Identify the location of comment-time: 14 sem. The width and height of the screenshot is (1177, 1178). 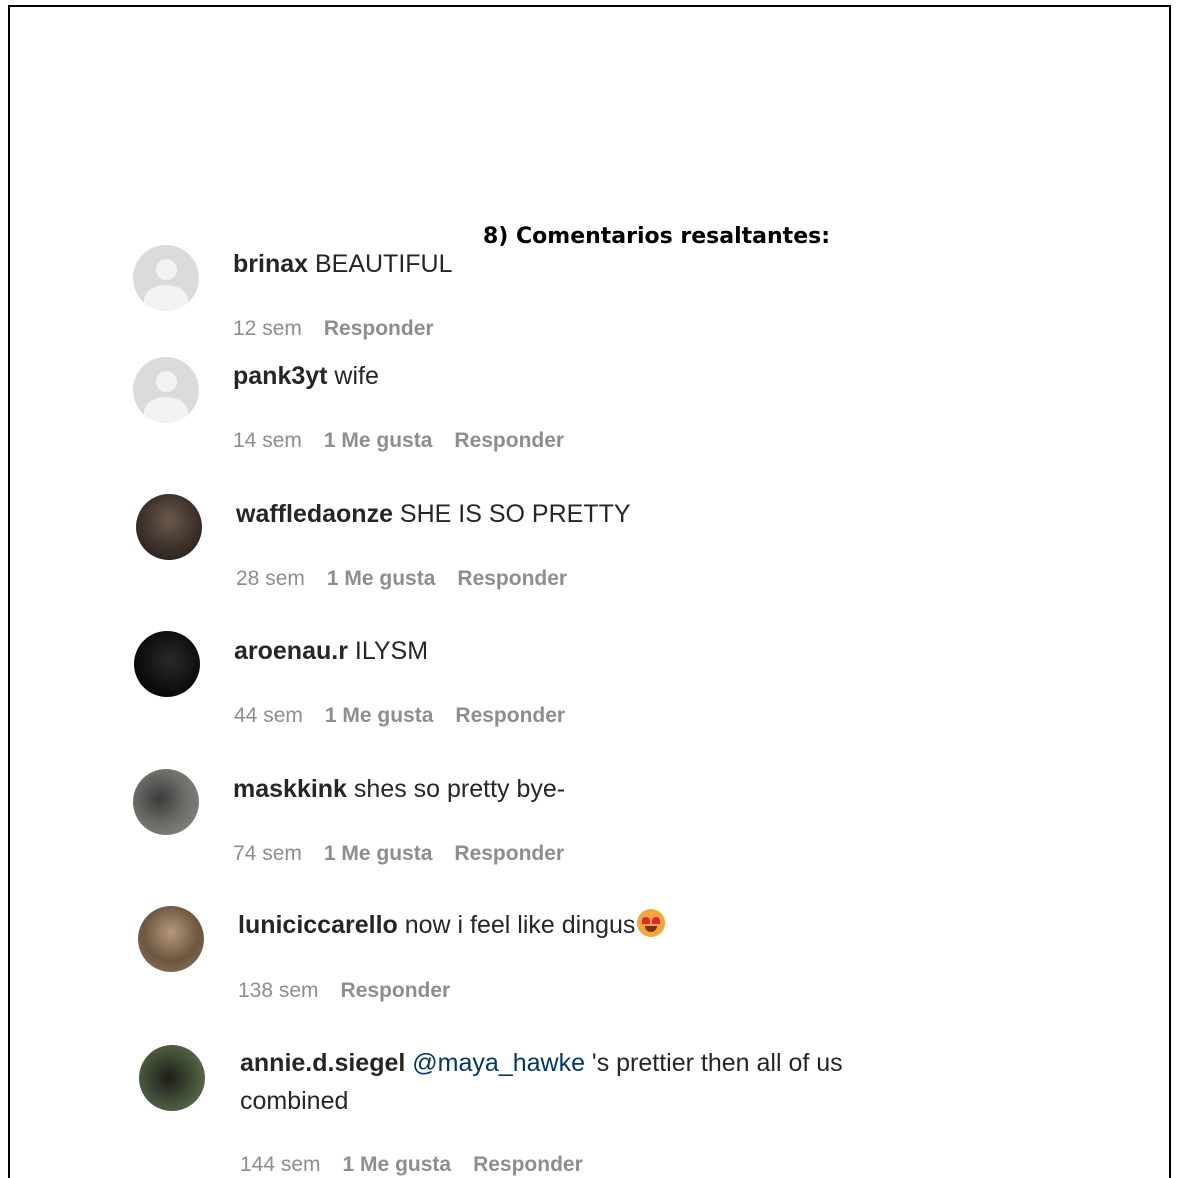
(267, 440).